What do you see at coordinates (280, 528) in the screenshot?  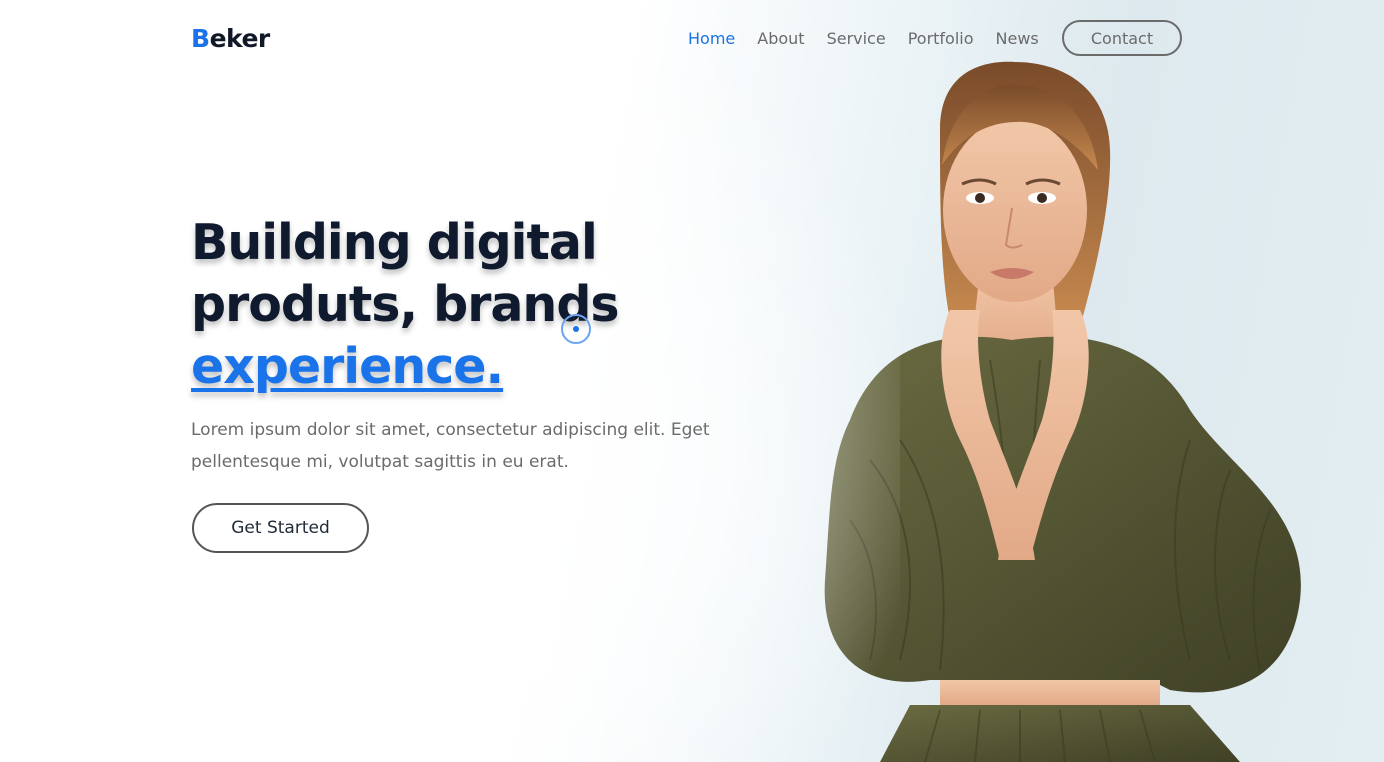 I see `get-started-button: Get Started` at bounding box center [280, 528].